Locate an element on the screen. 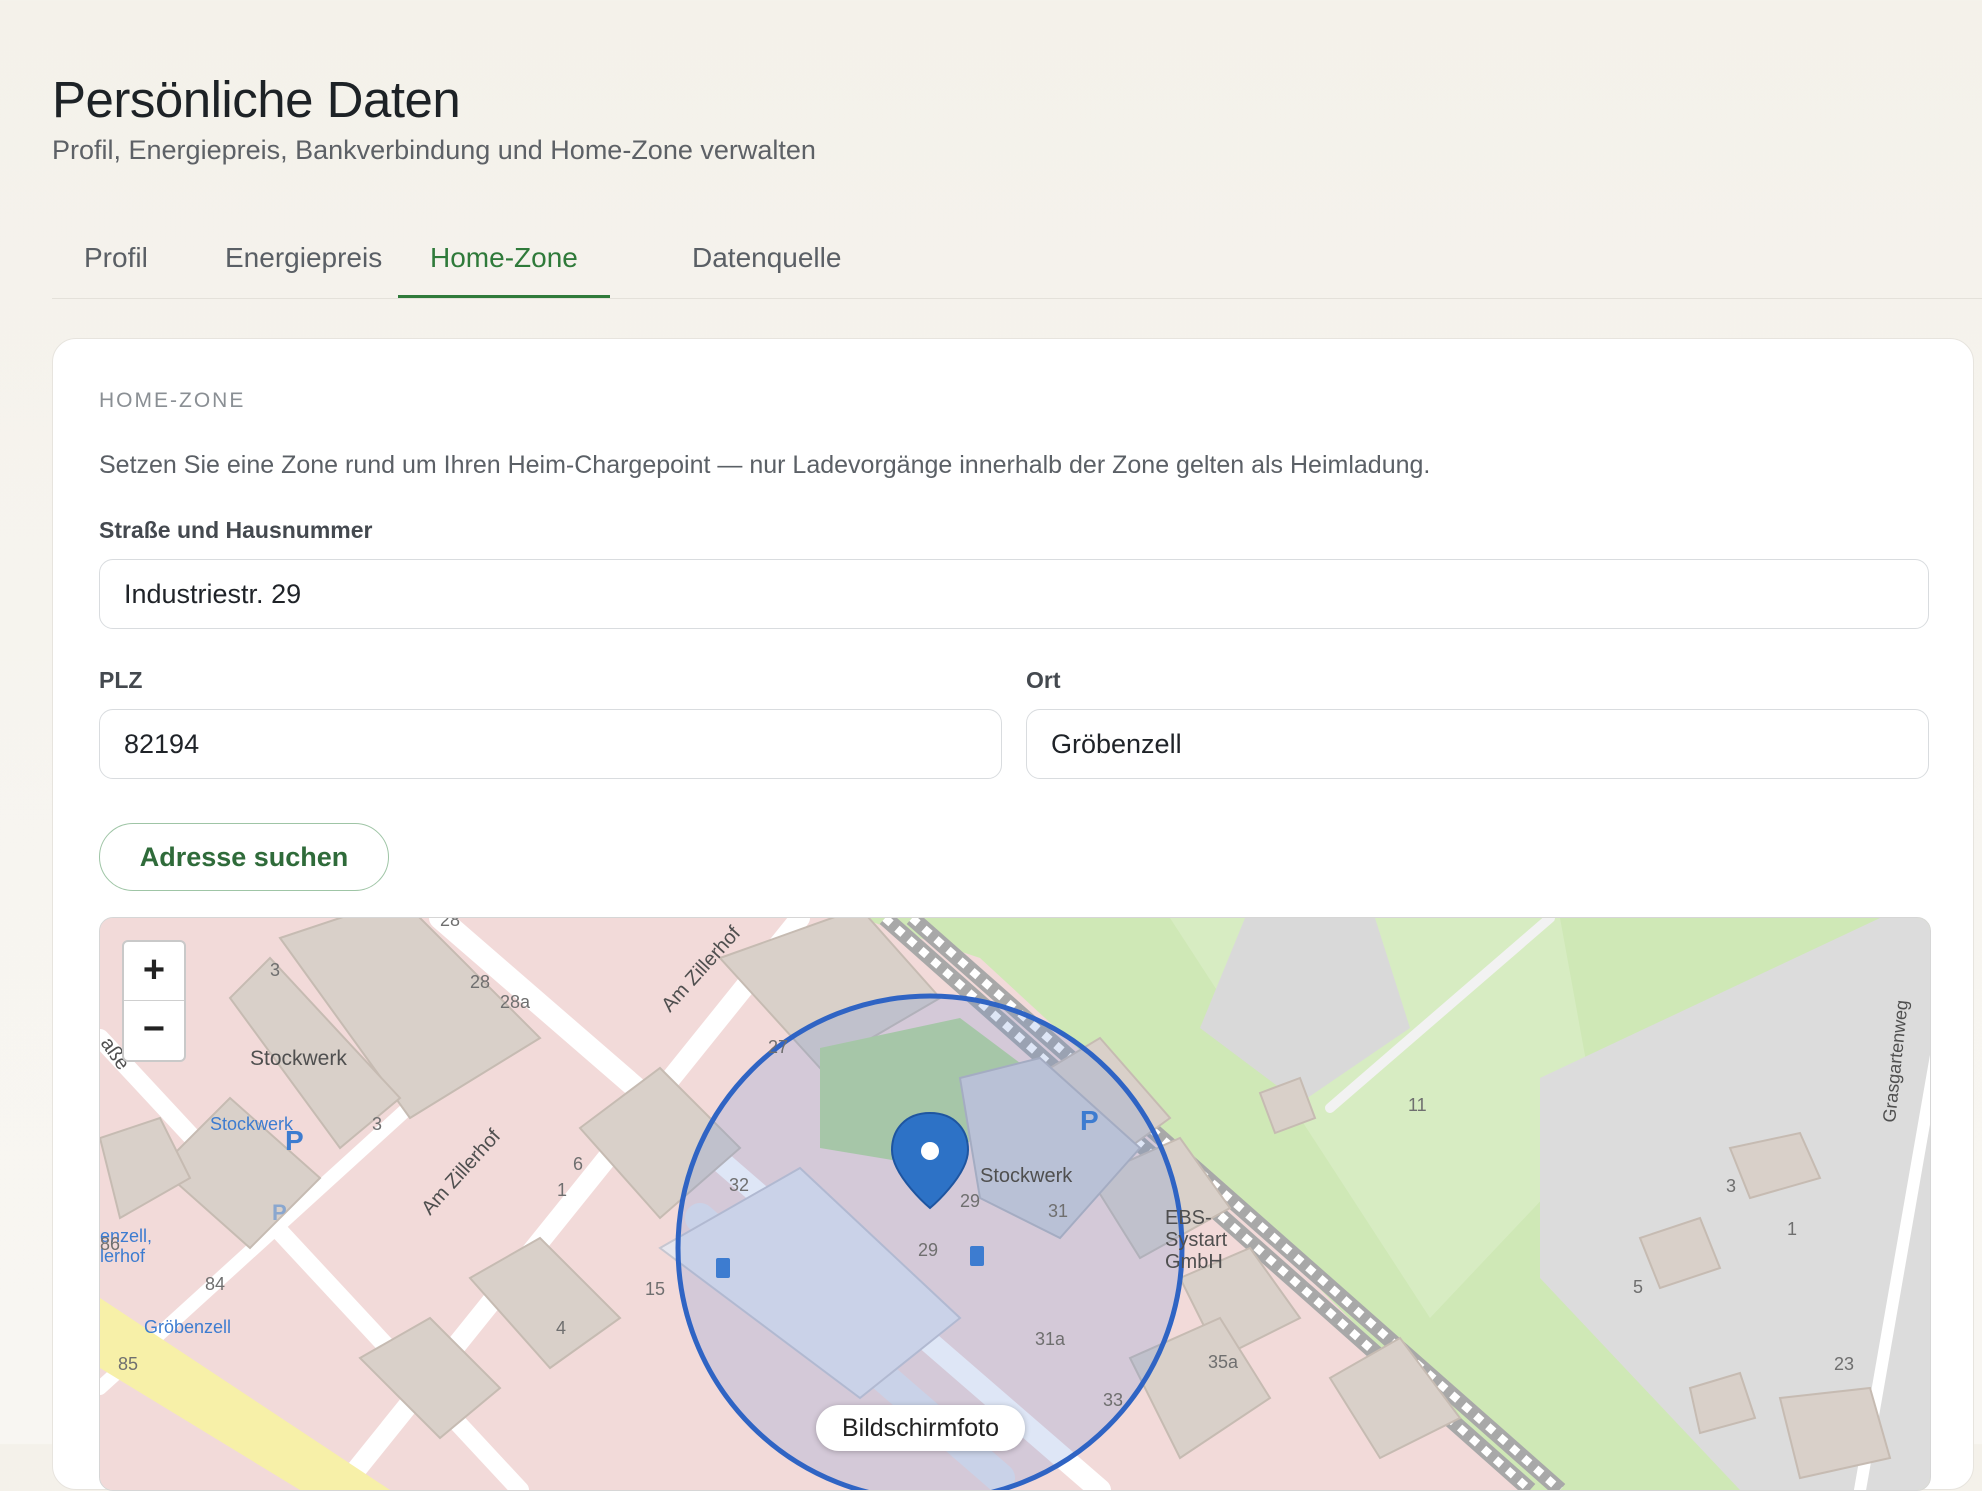 Image resolution: width=1982 pixels, height=1491 pixels. search-address-button: Adresse suchen is located at coordinates (244, 857).